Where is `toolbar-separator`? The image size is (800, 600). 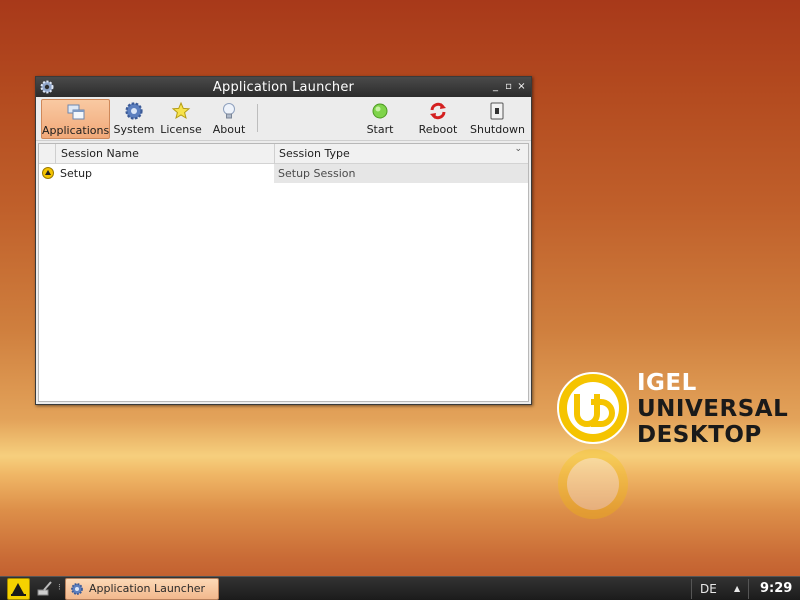
toolbar-separator is located at coordinates (257, 118).